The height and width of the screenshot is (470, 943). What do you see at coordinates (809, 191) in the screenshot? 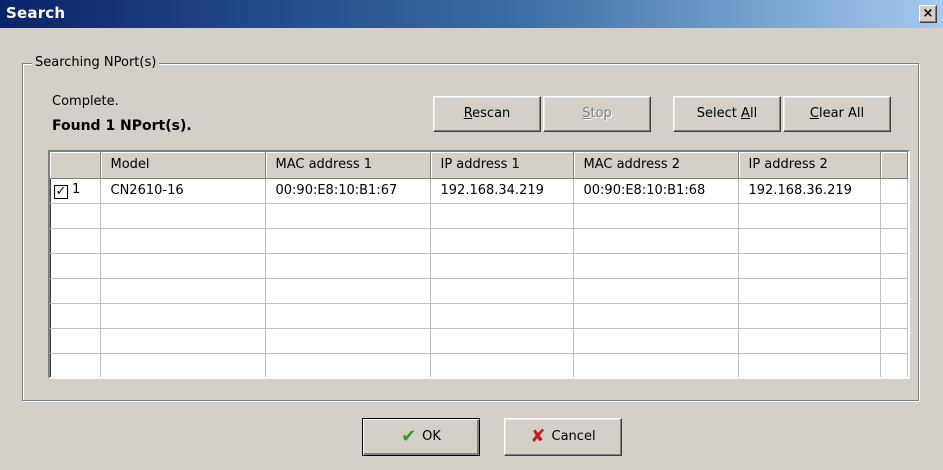
I see `ip2-cell: 192.168.36.219` at bounding box center [809, 191].